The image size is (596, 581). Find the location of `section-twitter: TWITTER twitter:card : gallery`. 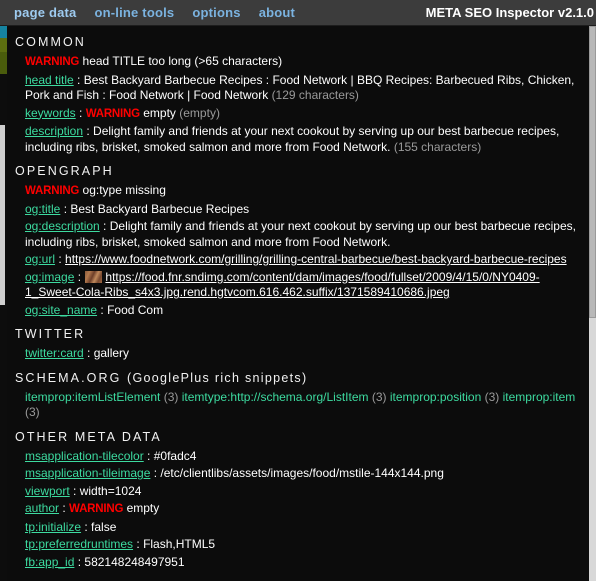

section-twitter: TWITTER twitter:card : gallery is located at coordinates (298, 341).